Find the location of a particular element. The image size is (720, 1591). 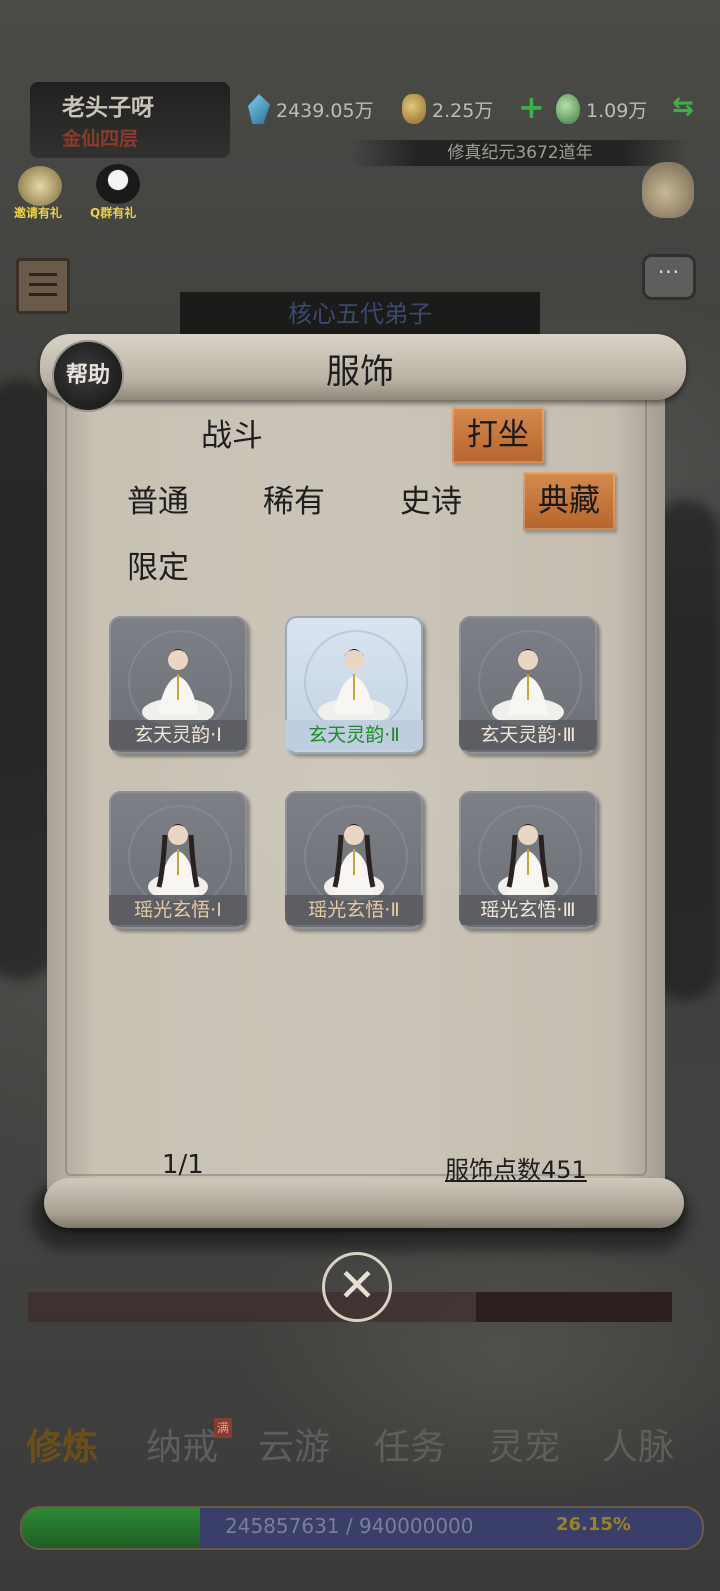

player-name: 老头子呀 is located at coordinates (108, 108).